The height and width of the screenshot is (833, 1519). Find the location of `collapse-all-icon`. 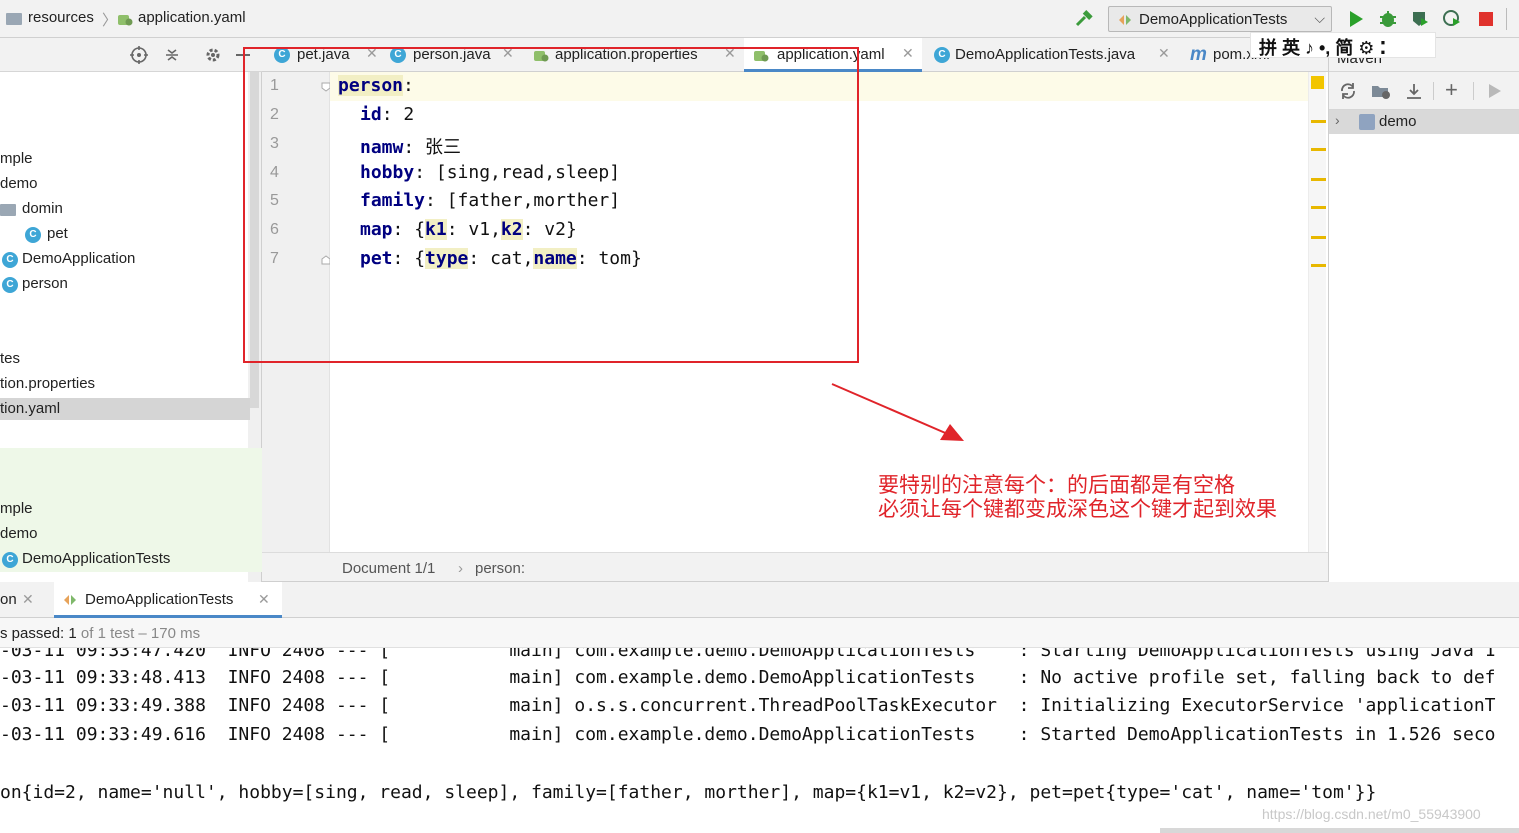

collapse-all-icon is located at coordinates (172, 55).